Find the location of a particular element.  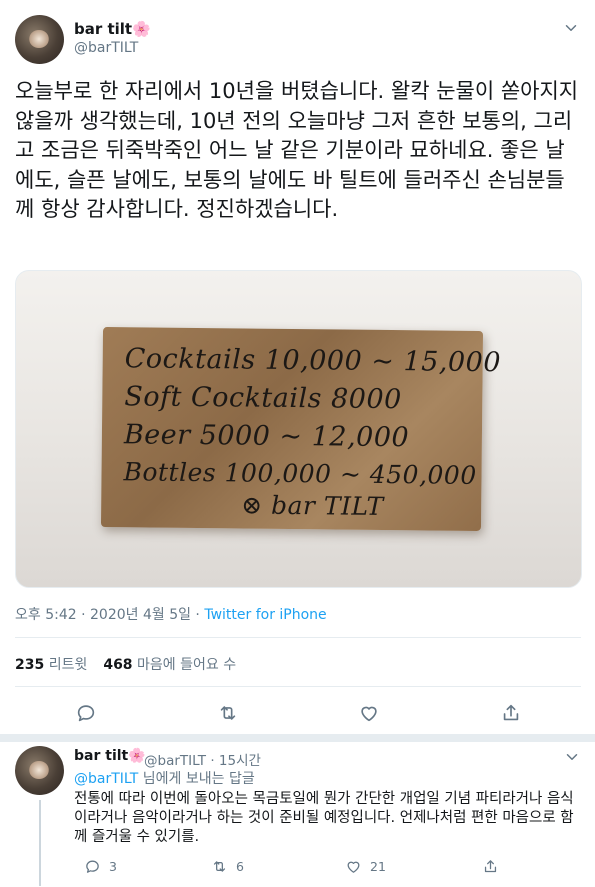

reply-reply-action: 3 is located at coordinates (100, 866).